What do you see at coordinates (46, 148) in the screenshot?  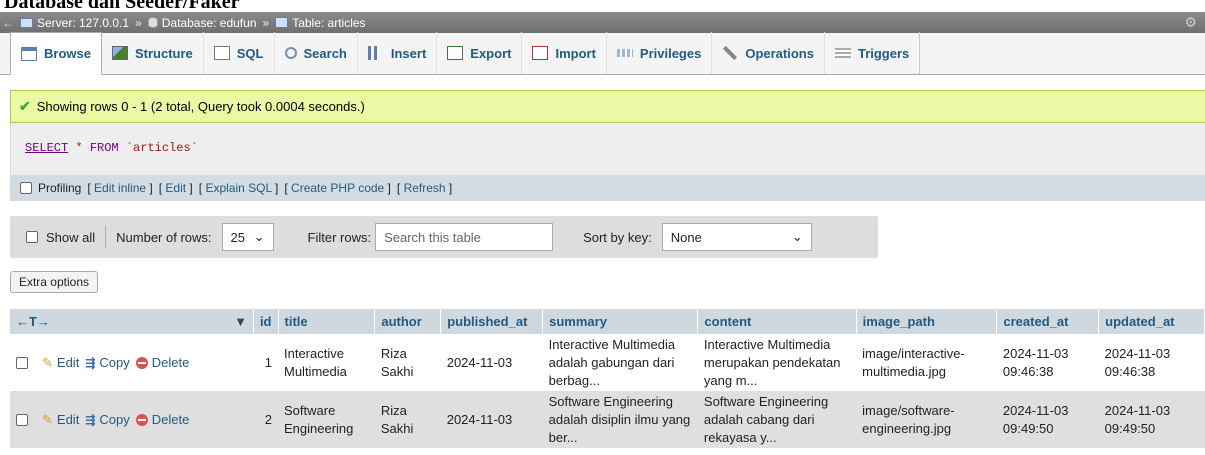 I see `sql-keyword-select: SELECT` at bounding box center [46, 148].